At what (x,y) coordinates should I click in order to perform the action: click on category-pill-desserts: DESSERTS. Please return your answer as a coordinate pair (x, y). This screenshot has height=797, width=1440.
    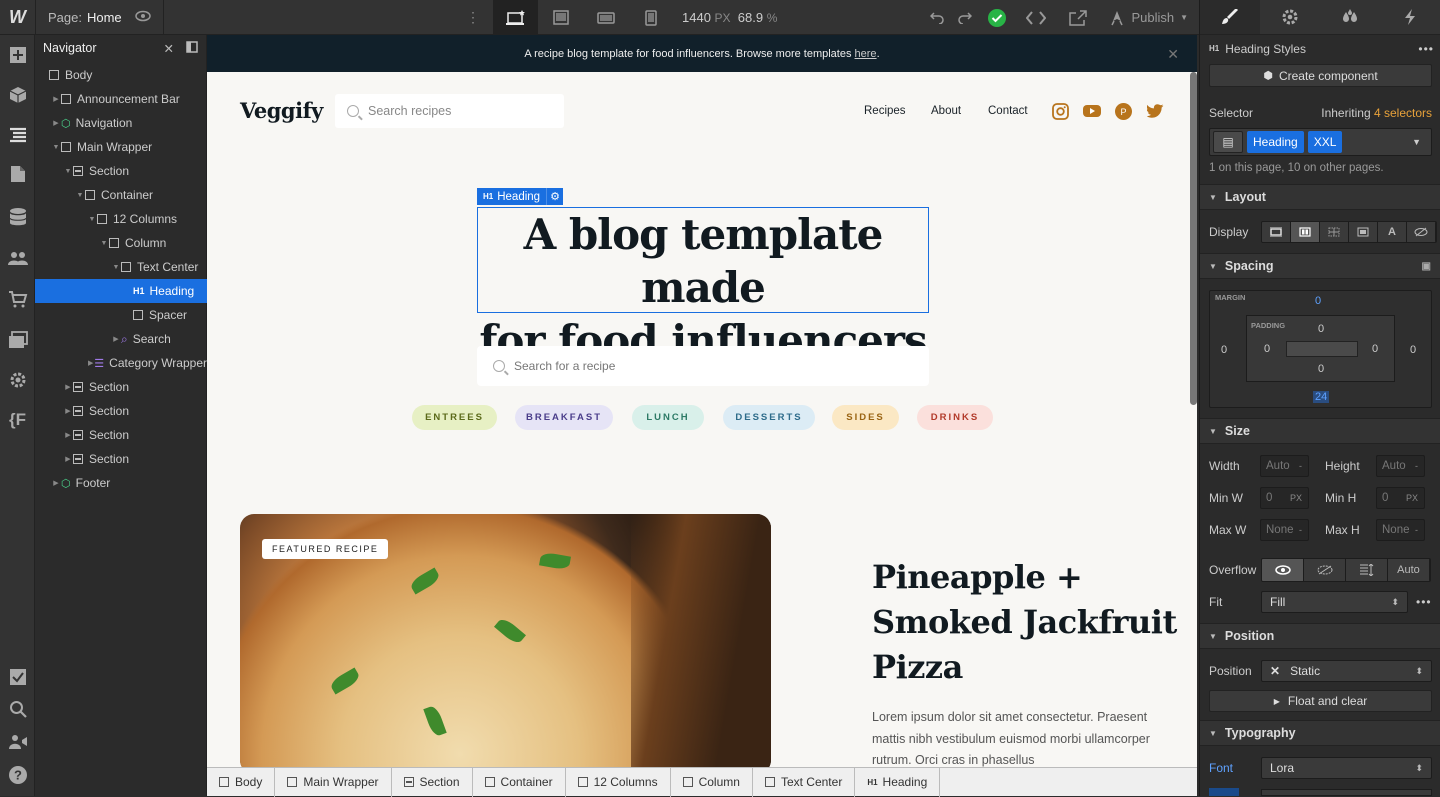
    Looking at the image, I should click on (769, 417).